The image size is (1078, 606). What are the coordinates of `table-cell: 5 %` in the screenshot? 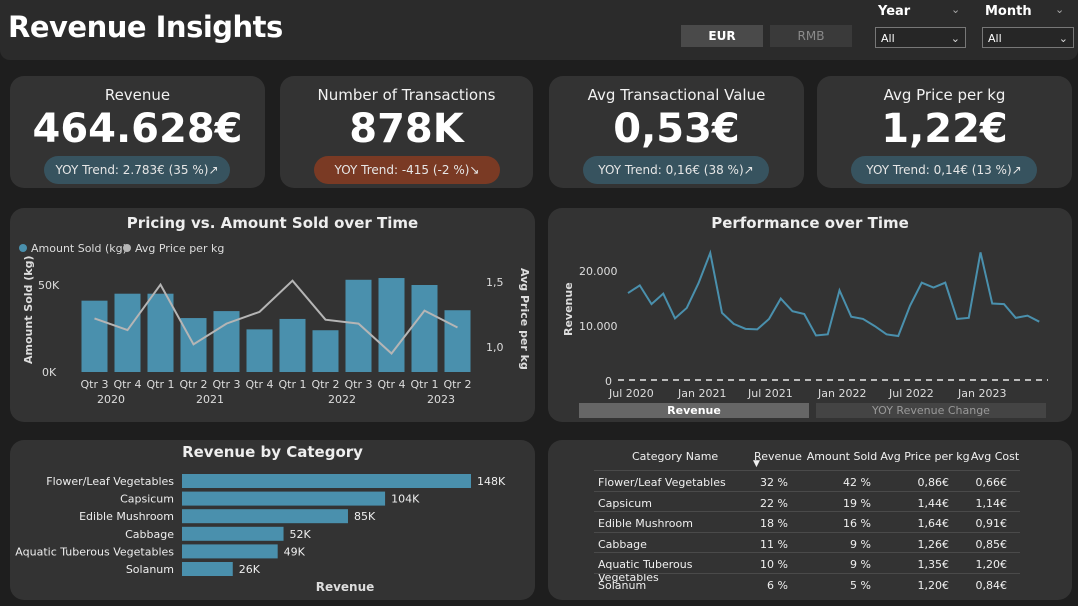 It's located at (860, 585).